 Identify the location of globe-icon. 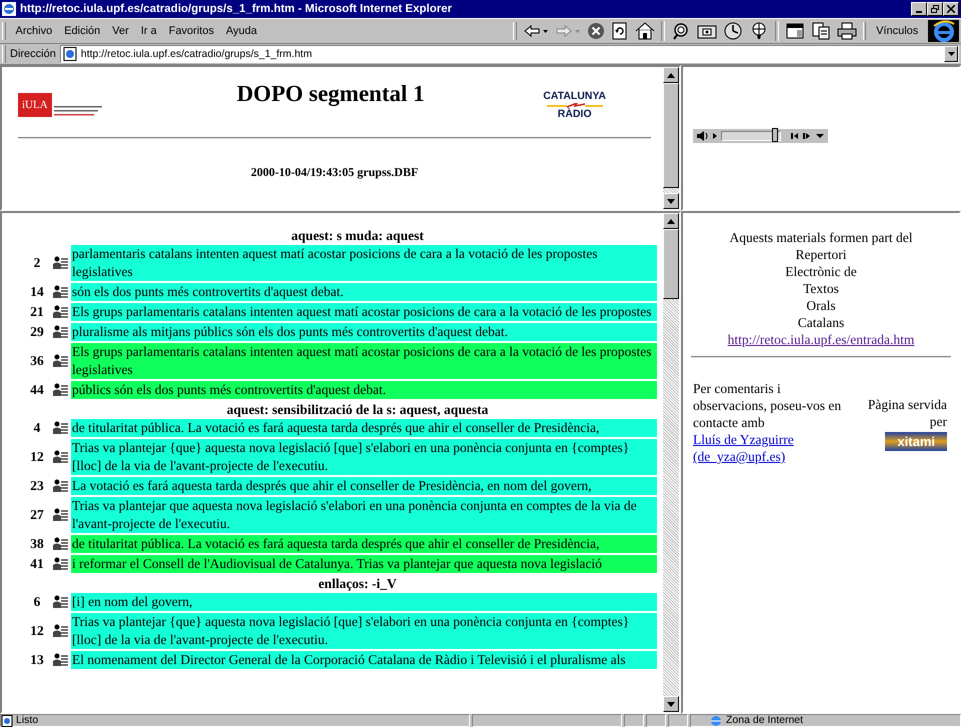
(716, 720).